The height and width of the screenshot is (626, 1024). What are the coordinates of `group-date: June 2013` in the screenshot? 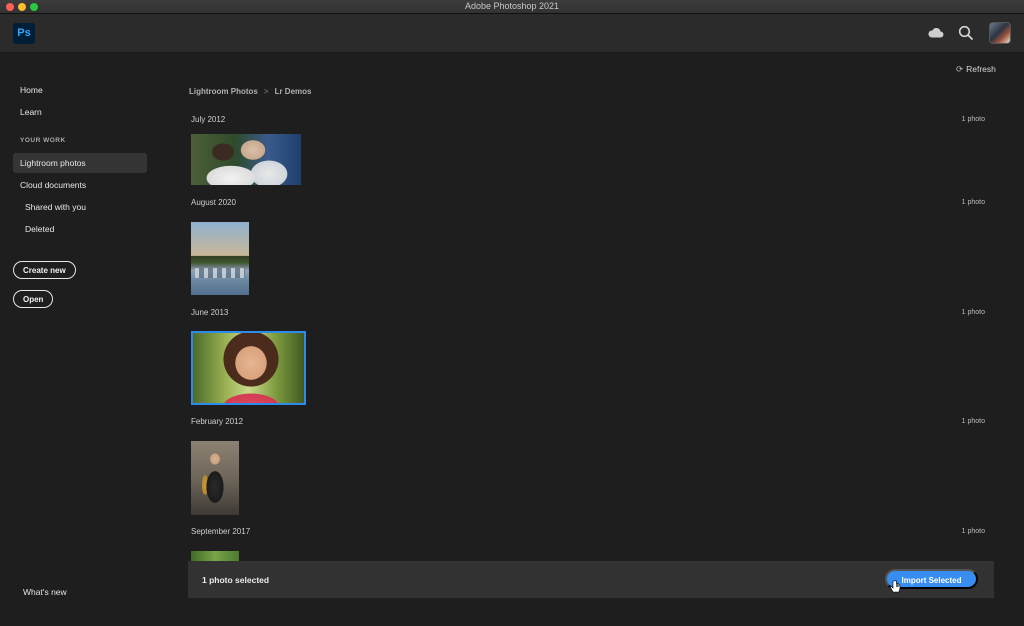 It's located at (210, 312).